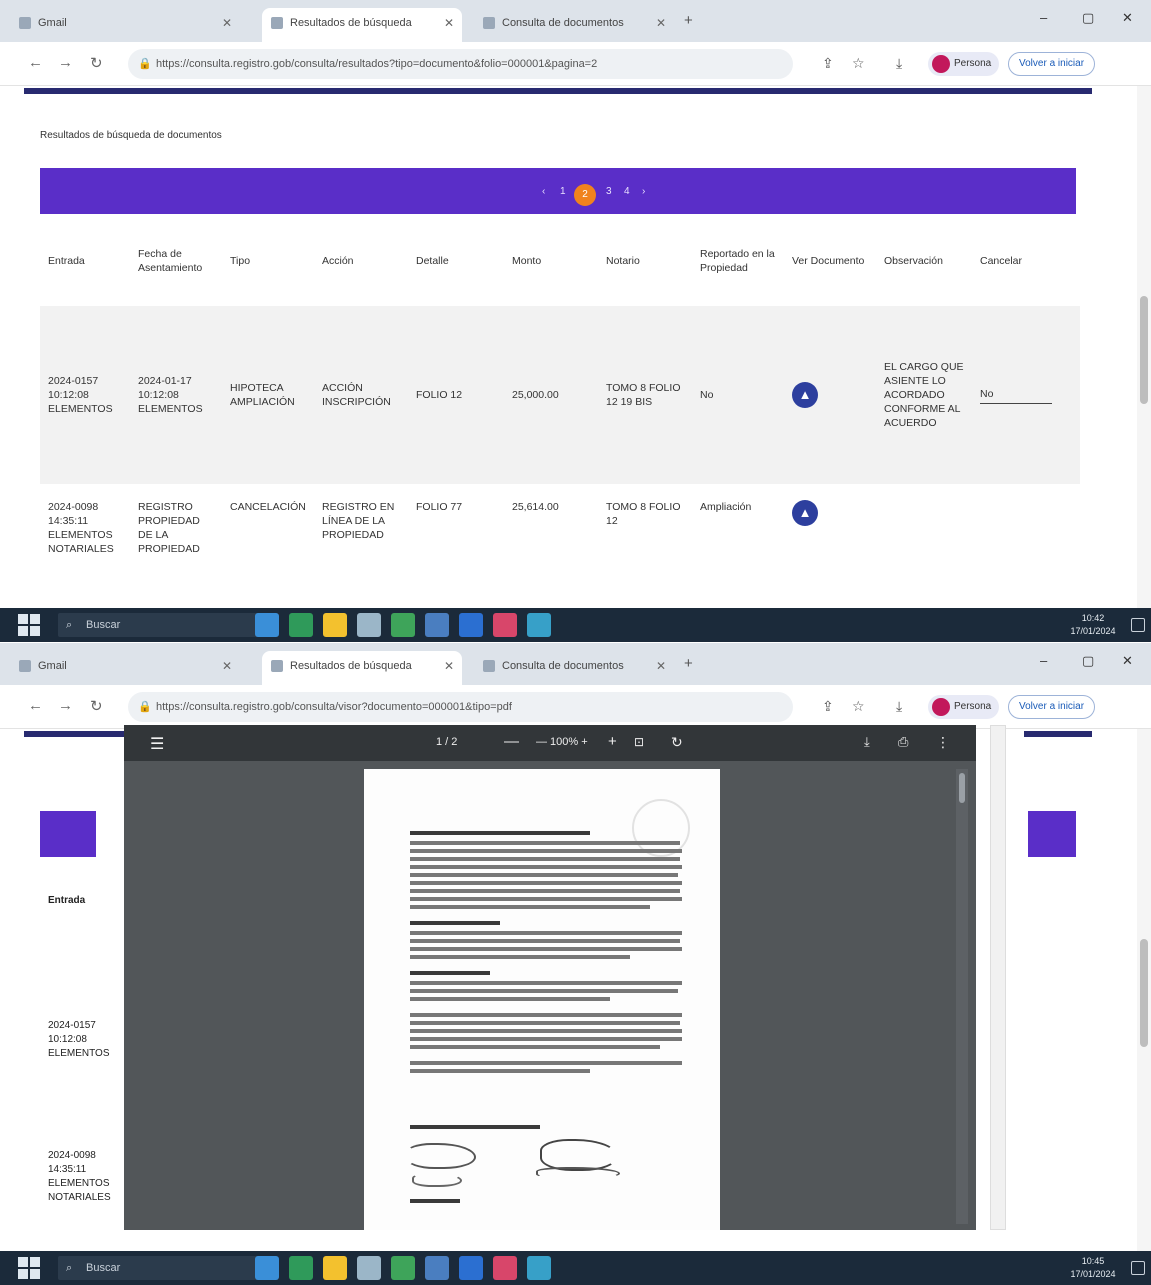 The width and height of the screenshot is (1151, 1285). Describe the element at coordinates (103, 1268) in the screenshot. I see `search-placeholder: Buscar` at that location.